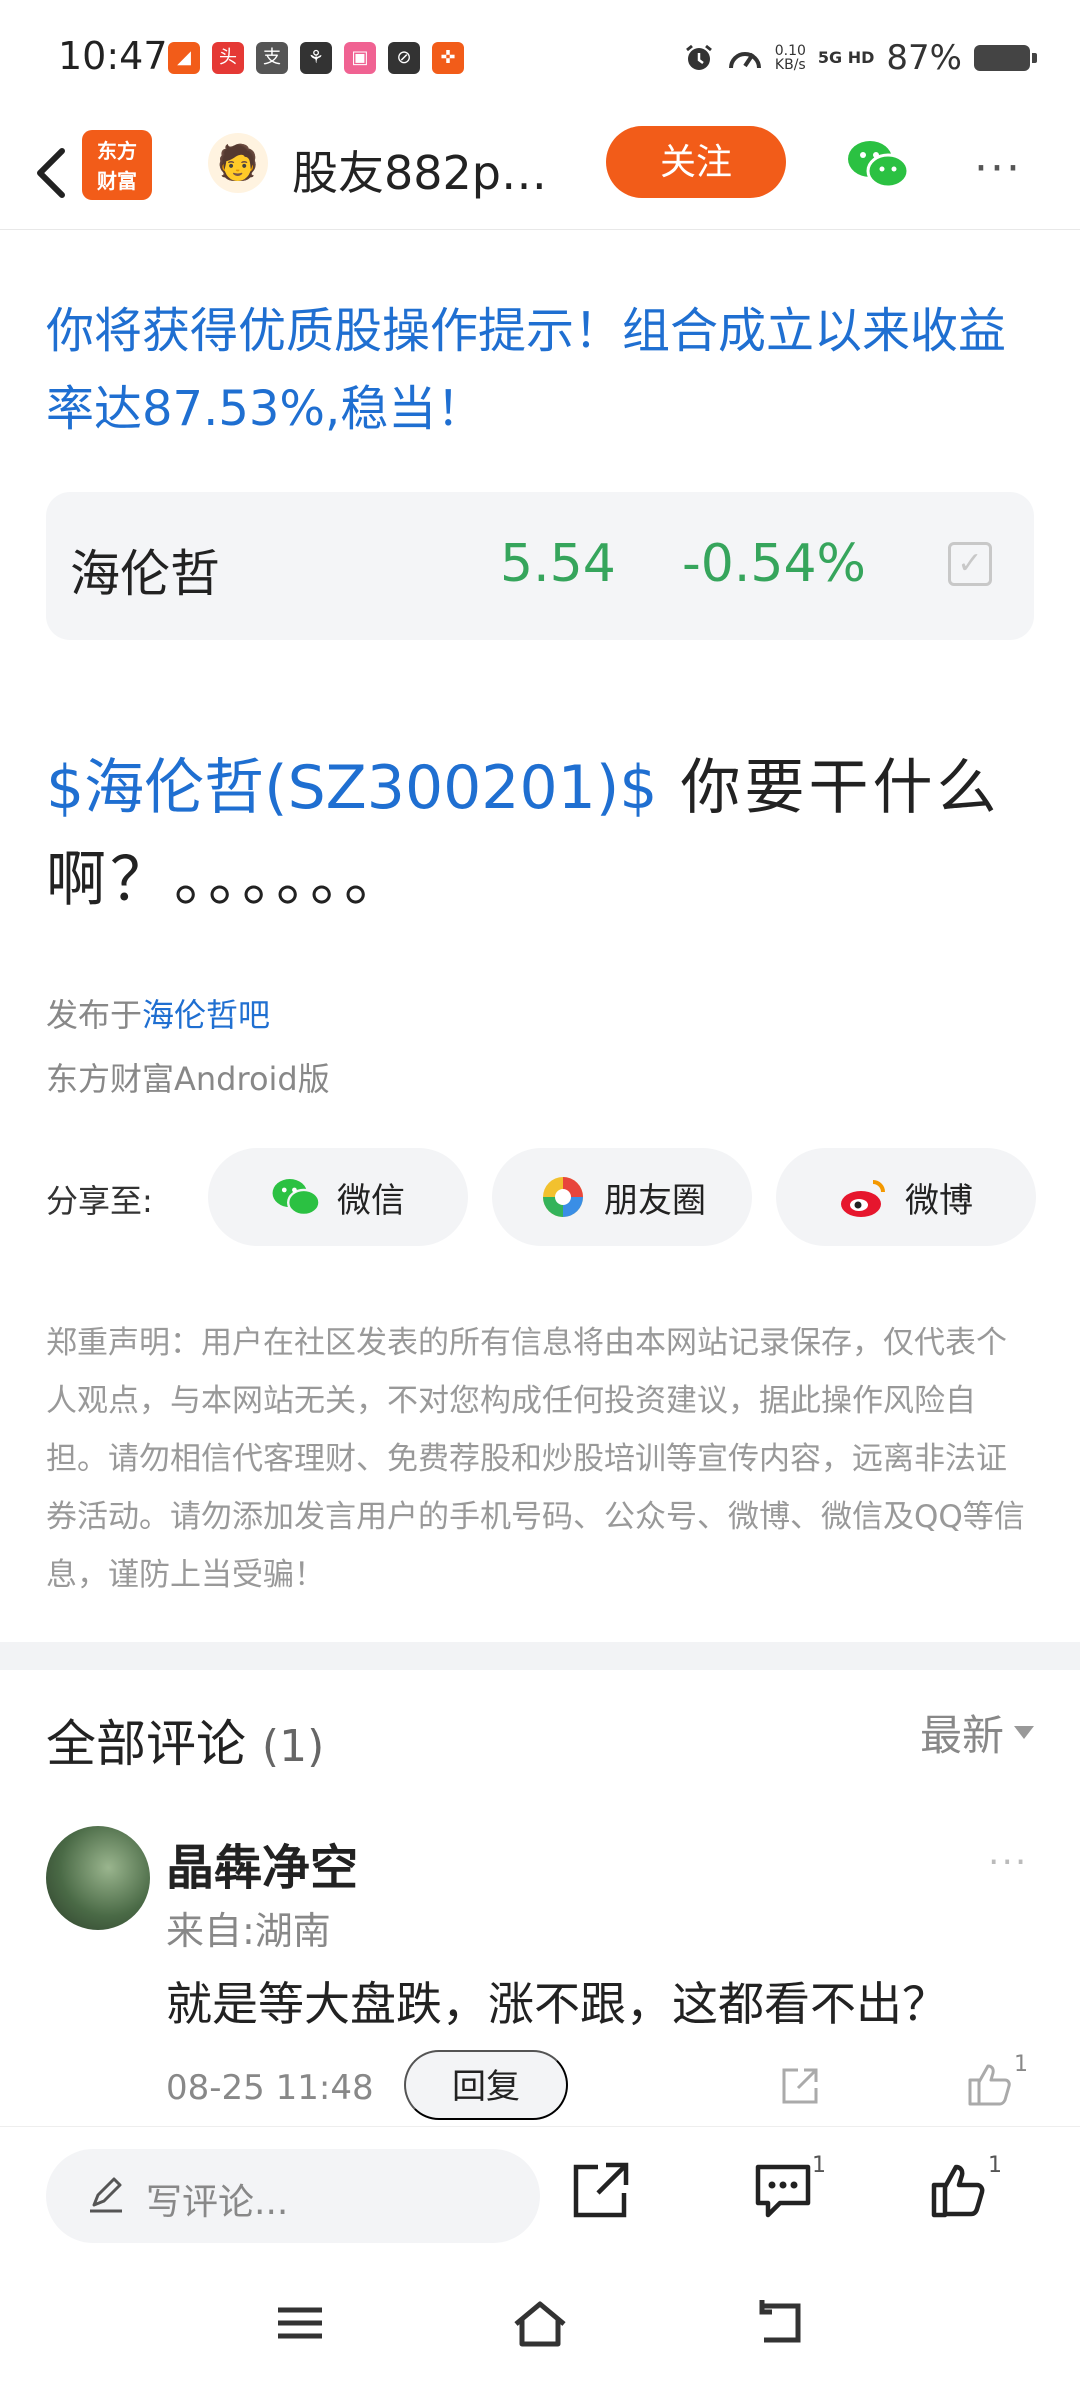 The width and height of the screenshot is (1080, 2388). Describe the element at coordinates (228, 58) in the screenshot. I see `toutiao-app-icon: 头` at that location.